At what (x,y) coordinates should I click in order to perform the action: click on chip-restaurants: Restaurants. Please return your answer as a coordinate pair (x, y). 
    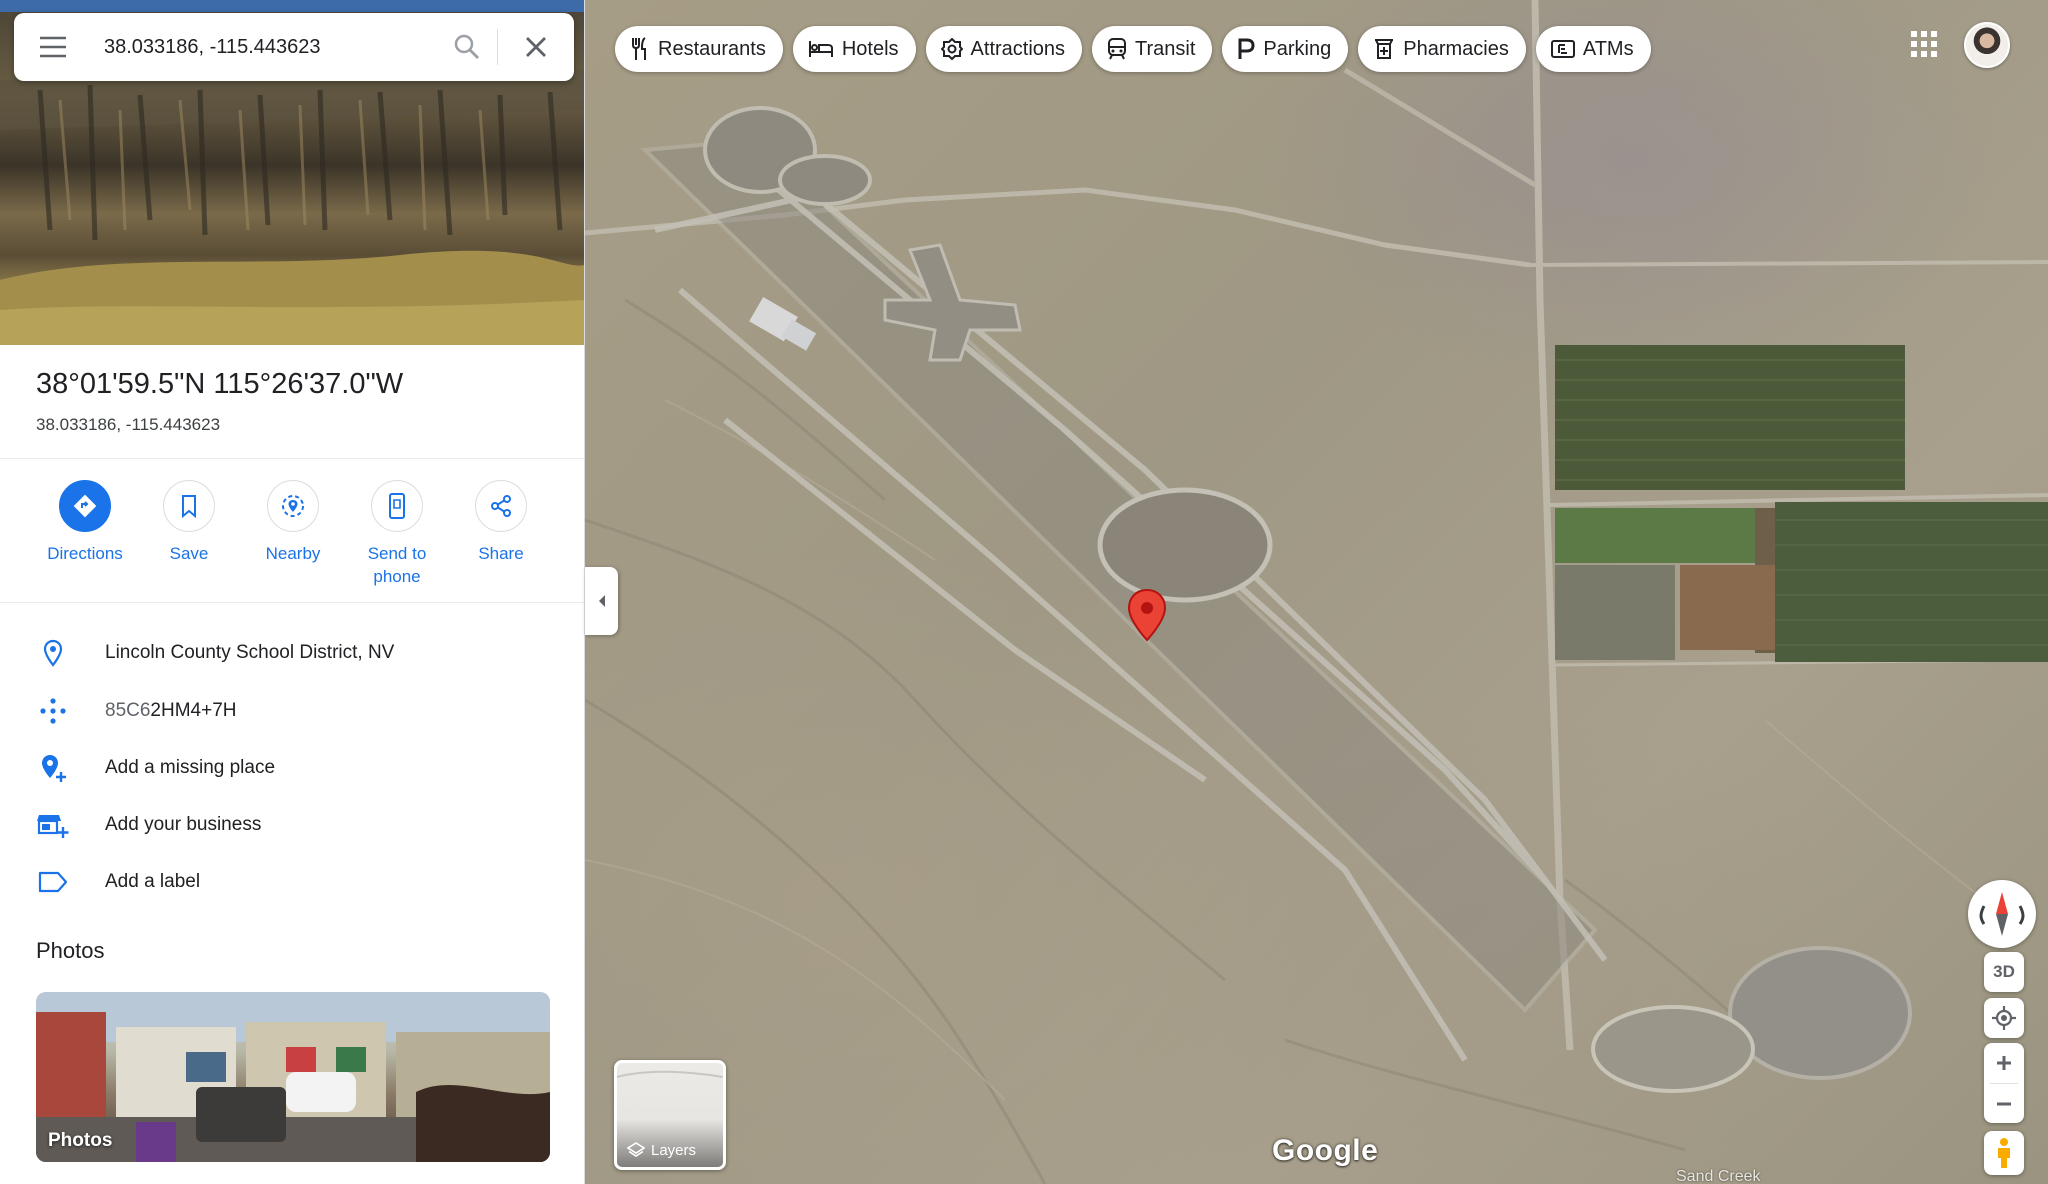
    Looking at the image, I should click on (699, 49).